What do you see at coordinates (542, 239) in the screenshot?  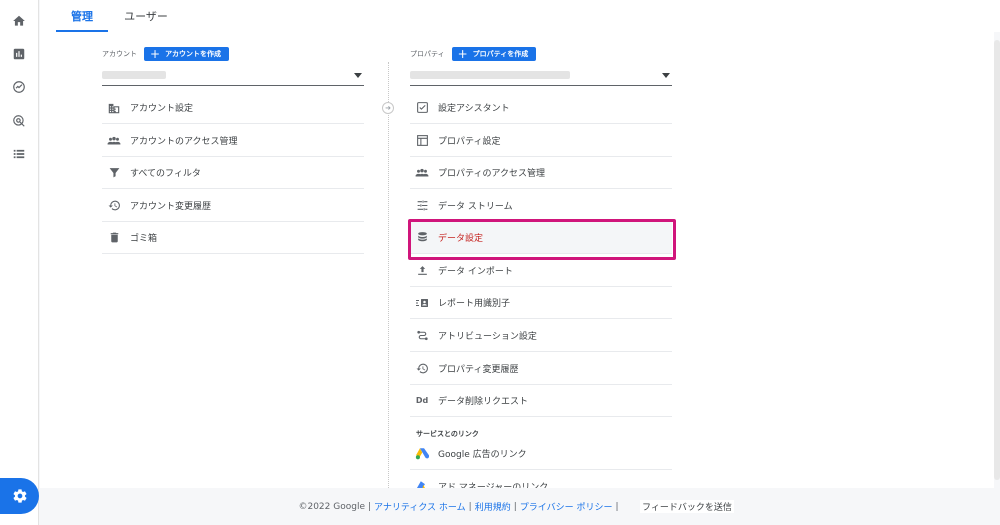 I see `highlight-annotation-box` at bounding box center [542, 239].